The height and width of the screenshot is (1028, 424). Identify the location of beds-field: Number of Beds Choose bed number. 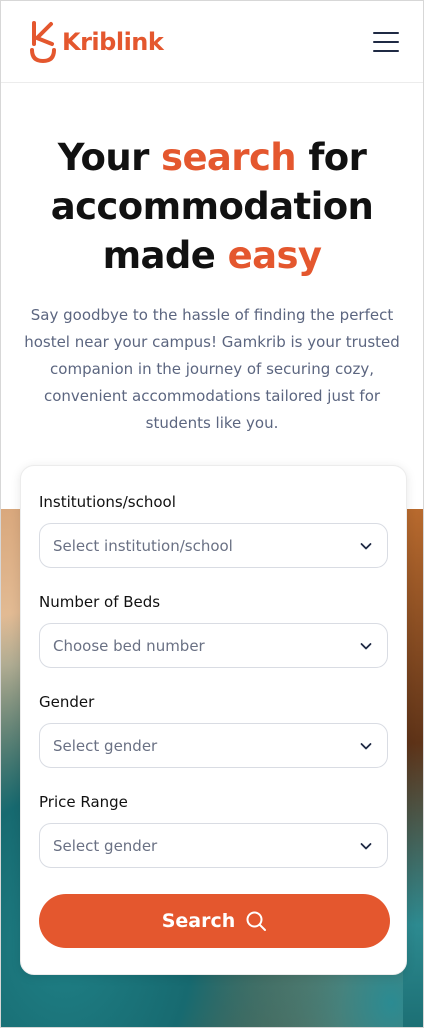
(213, 630).